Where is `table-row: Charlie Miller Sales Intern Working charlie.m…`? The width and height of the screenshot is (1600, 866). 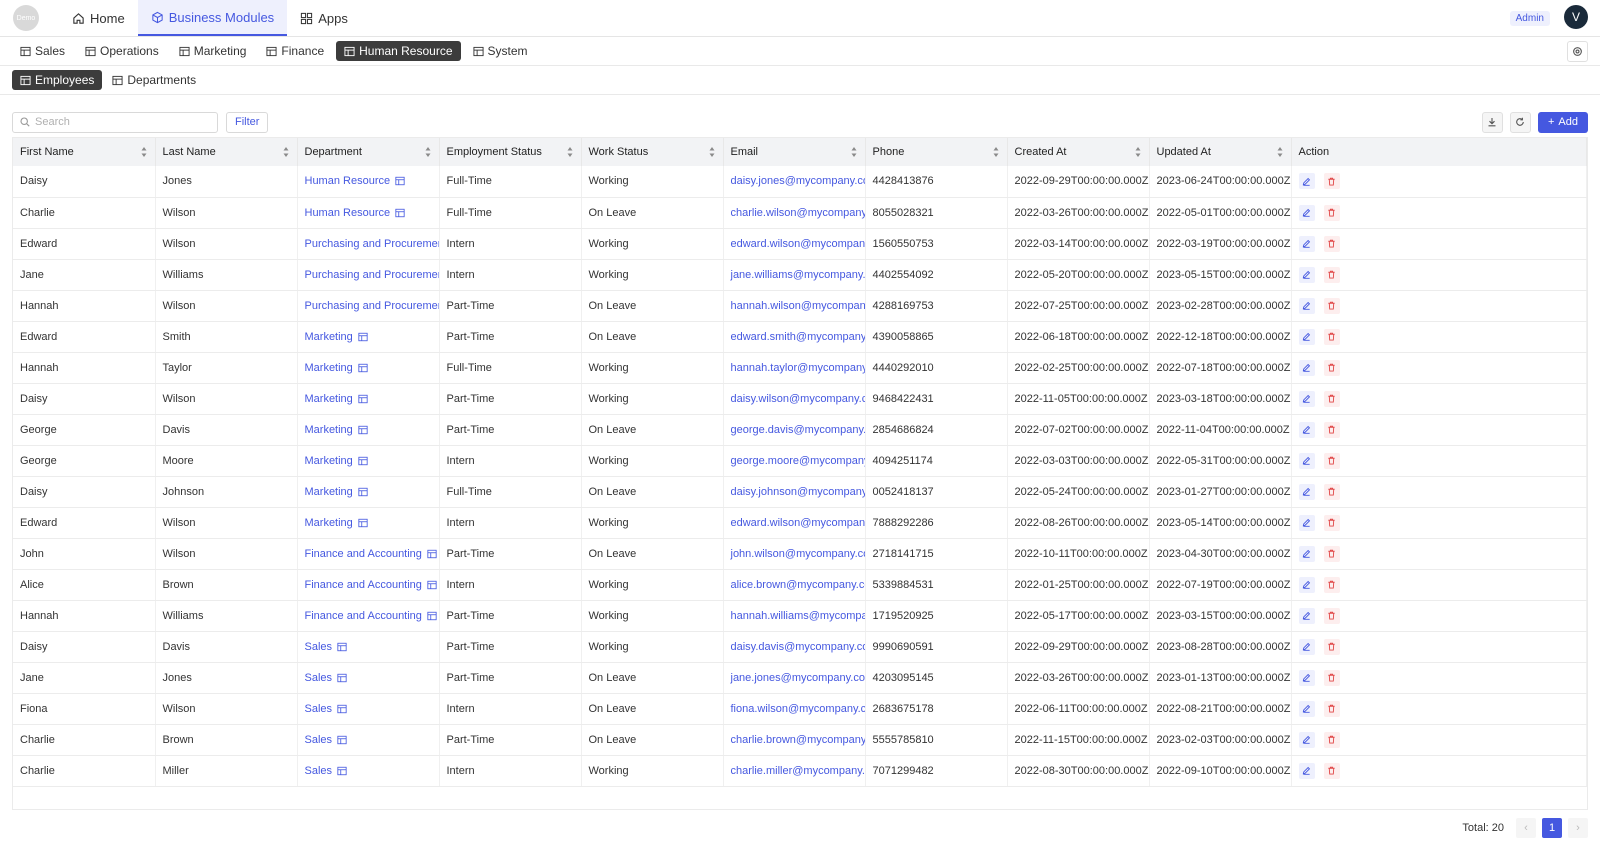
table-row: Charlie Miller Sales Intern Working charlie.m… is located at coordinates (800, 771).